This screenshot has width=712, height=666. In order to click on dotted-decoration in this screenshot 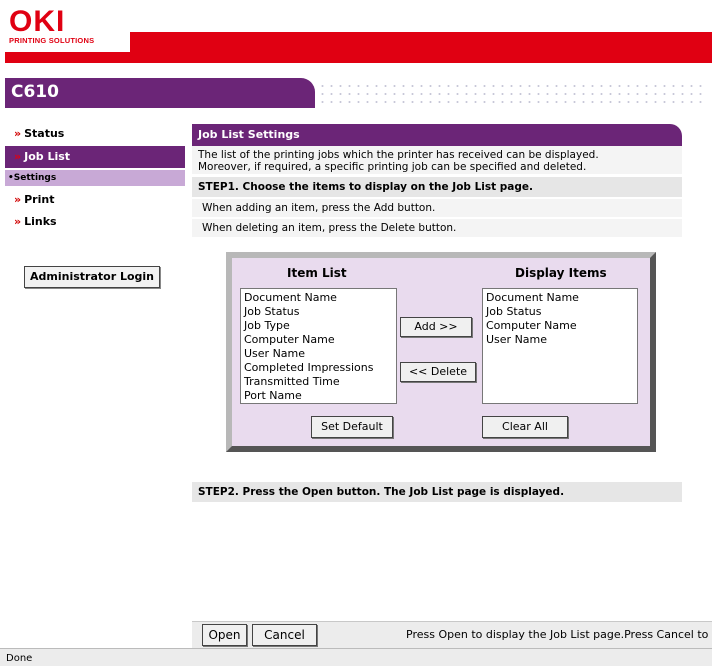, I will do `click(513, 95)`.